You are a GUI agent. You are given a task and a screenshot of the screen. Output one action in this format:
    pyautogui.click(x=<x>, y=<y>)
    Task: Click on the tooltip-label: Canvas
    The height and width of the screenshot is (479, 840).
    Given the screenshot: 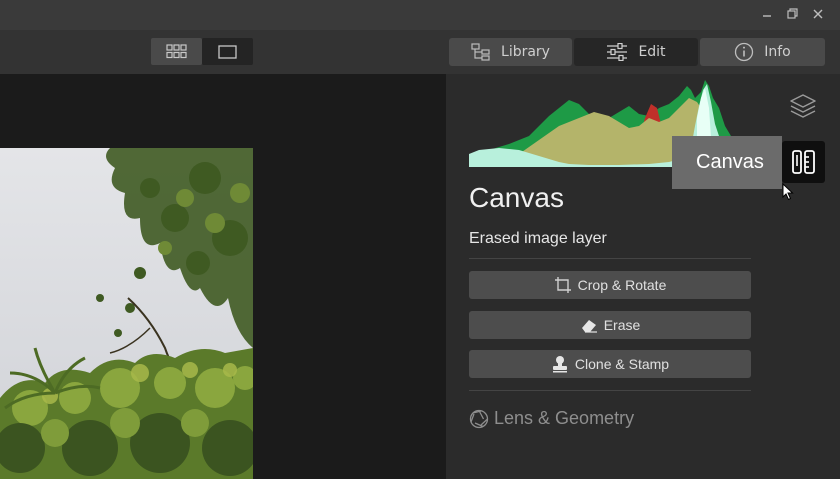 What is the action you would take?
    pyautogui.click(x=730, y=162)
    